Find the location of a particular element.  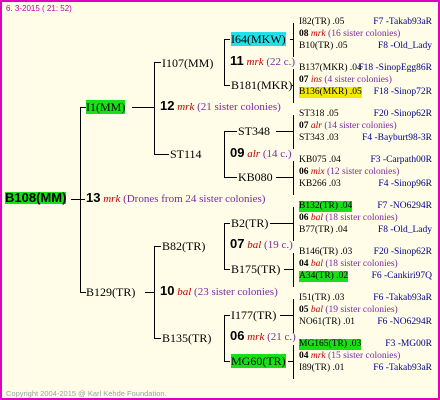

node-KB080: KB080 is located at coordinates (255, 177).